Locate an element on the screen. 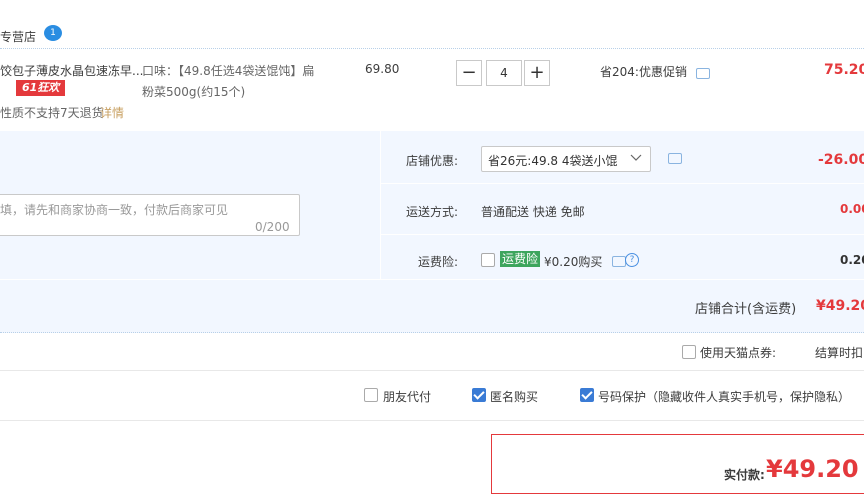 Image resolution: width=864 pixels, height=494 pixels. wangwang-chat-icon: 1 is located at coordinates (53, 33).